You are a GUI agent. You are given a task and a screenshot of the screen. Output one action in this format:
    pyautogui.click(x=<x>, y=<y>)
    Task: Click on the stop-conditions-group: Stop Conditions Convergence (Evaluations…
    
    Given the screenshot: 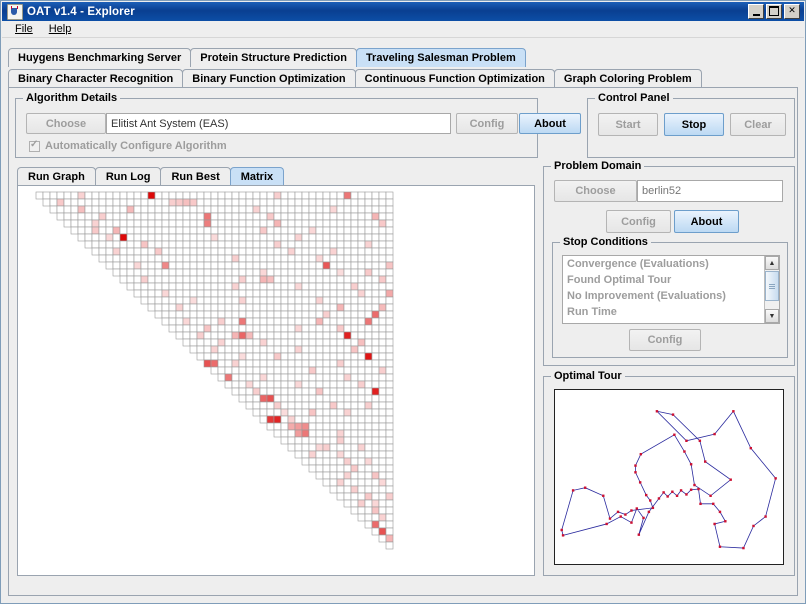 What is the action you would take?
    pyautogui.click(x=670, y=297)
    